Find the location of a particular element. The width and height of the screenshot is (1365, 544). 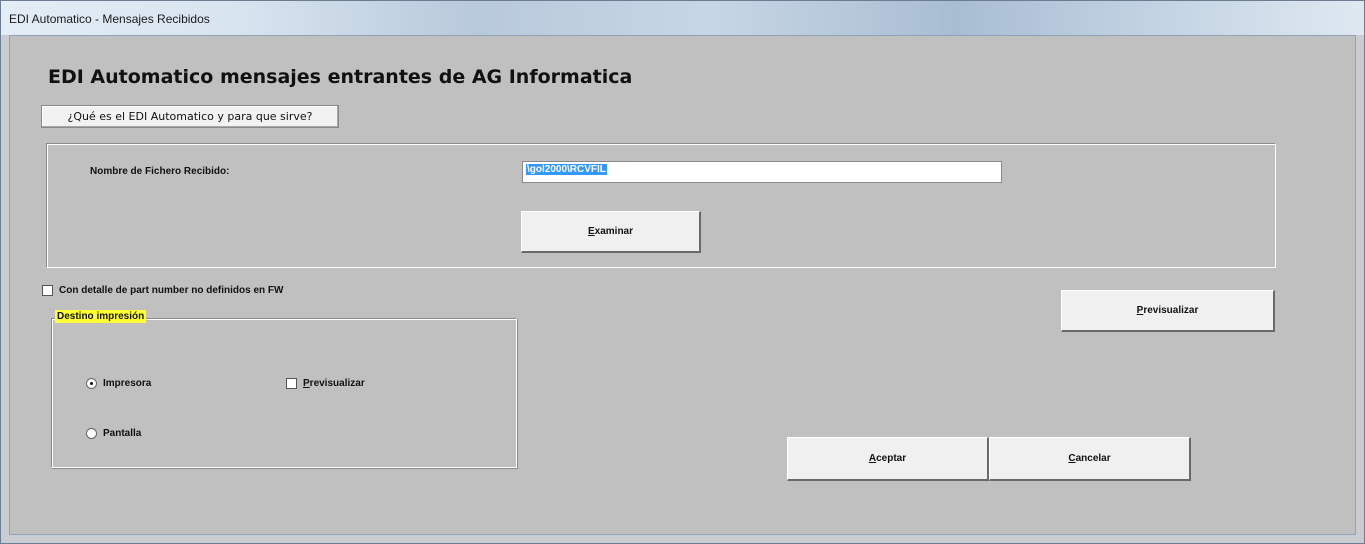

radio-pantalla-indicator is located at coordinates (91, 433).